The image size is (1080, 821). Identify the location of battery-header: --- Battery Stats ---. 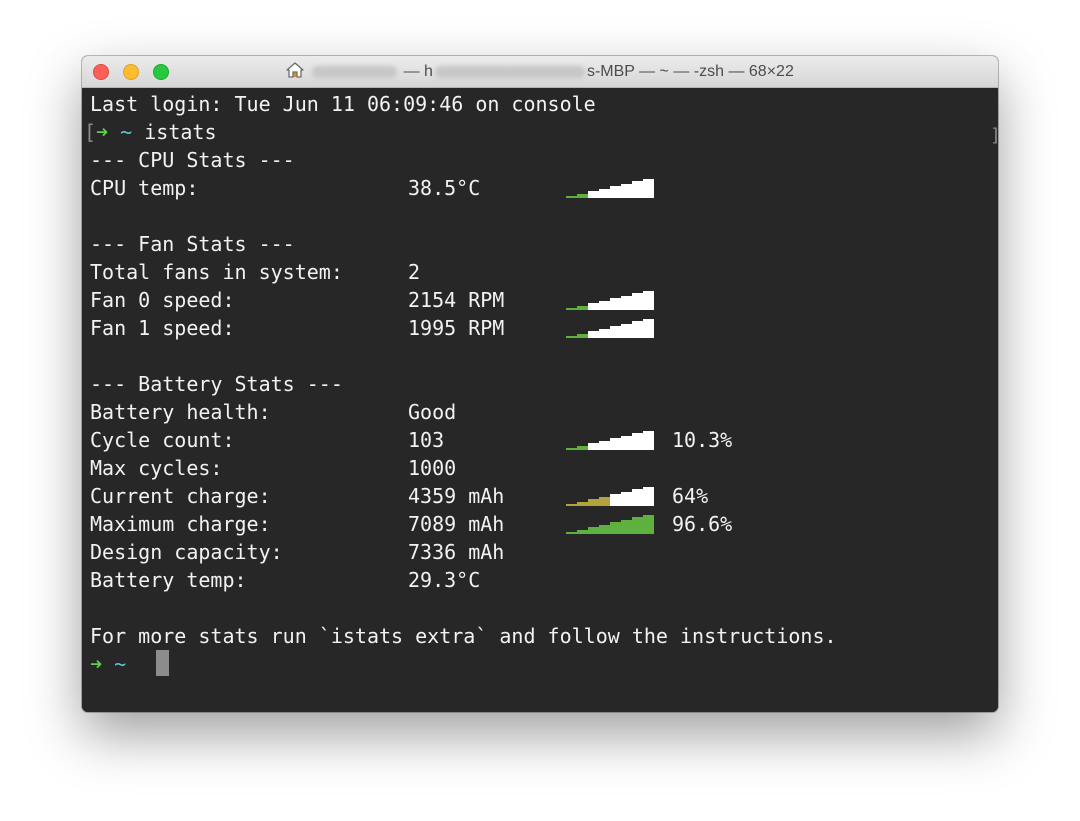
(216, 384).